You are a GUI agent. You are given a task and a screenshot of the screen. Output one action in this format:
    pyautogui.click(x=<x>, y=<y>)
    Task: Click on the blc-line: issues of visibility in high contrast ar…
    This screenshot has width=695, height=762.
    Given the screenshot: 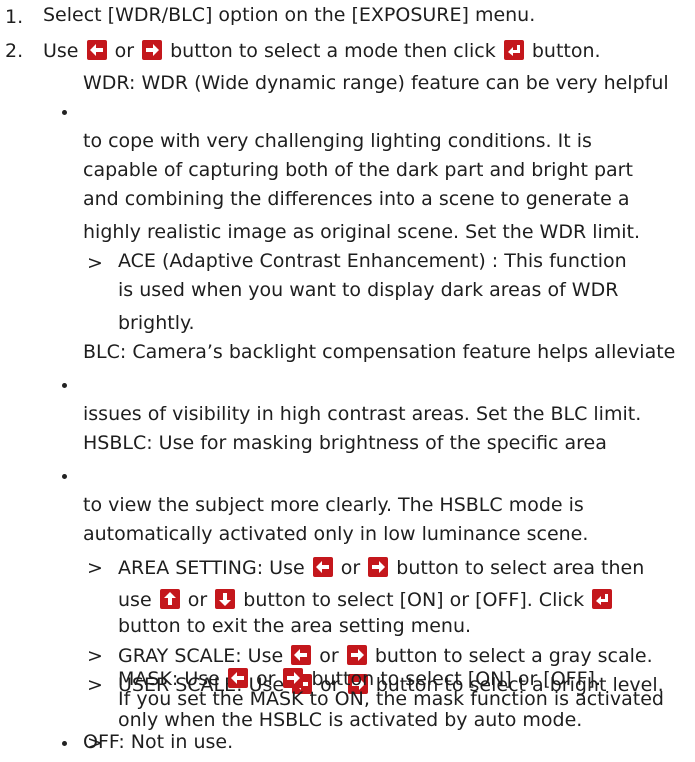 What is the action you would take?
    pyautogui.click(x=362, y=414)
    